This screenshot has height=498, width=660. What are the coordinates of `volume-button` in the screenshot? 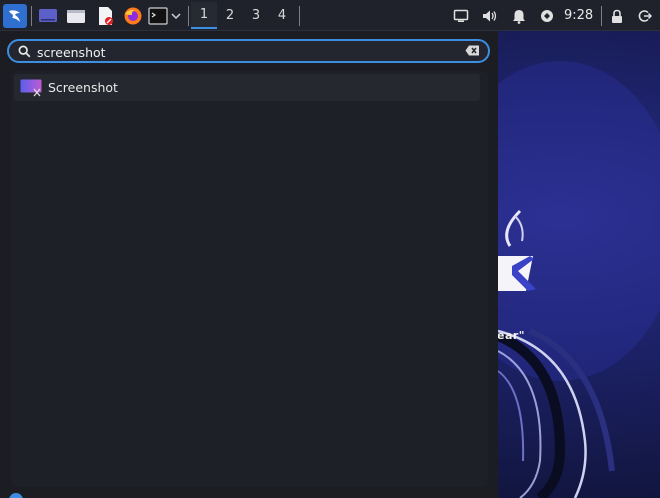 It's located at (490, 16).